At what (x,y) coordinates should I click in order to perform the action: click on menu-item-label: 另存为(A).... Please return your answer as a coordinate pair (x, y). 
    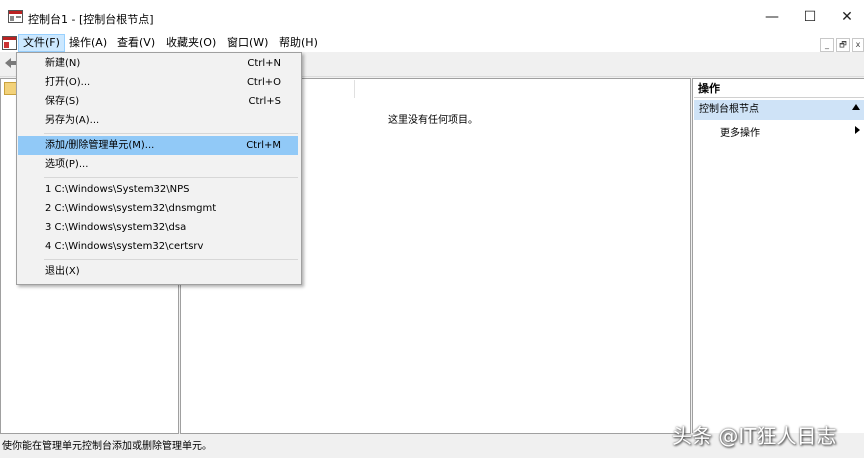
    Looking at the image, I should click on (72, 120).